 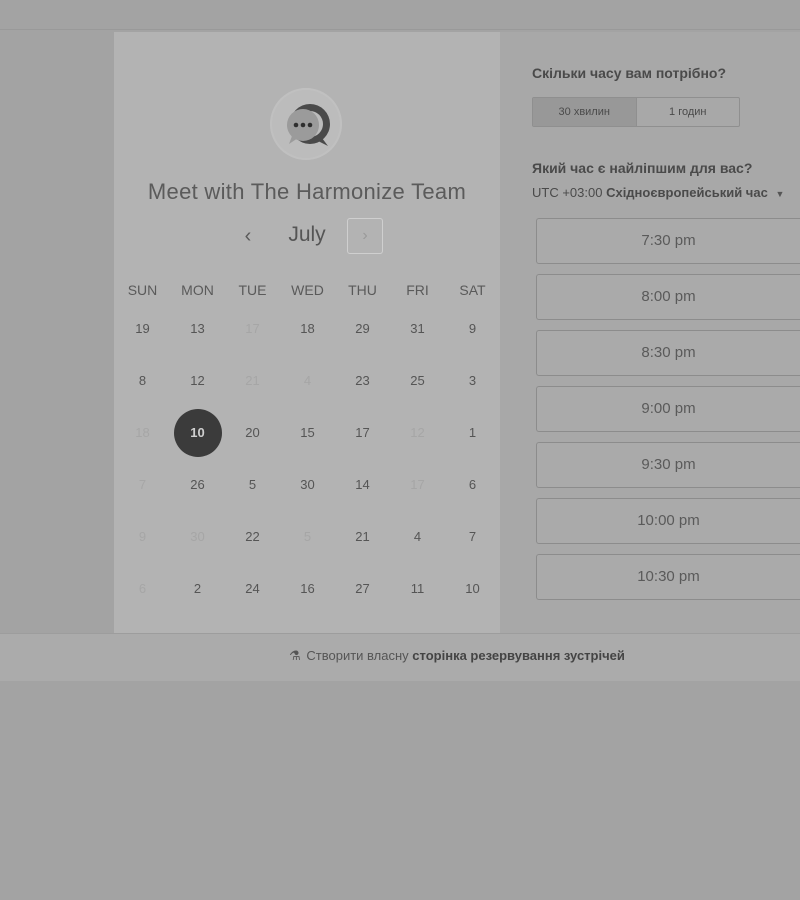 I want to click on timezone-dropdown: UTC +03:00 Східноєвропейський час ▼, so click(x=658, y=192).